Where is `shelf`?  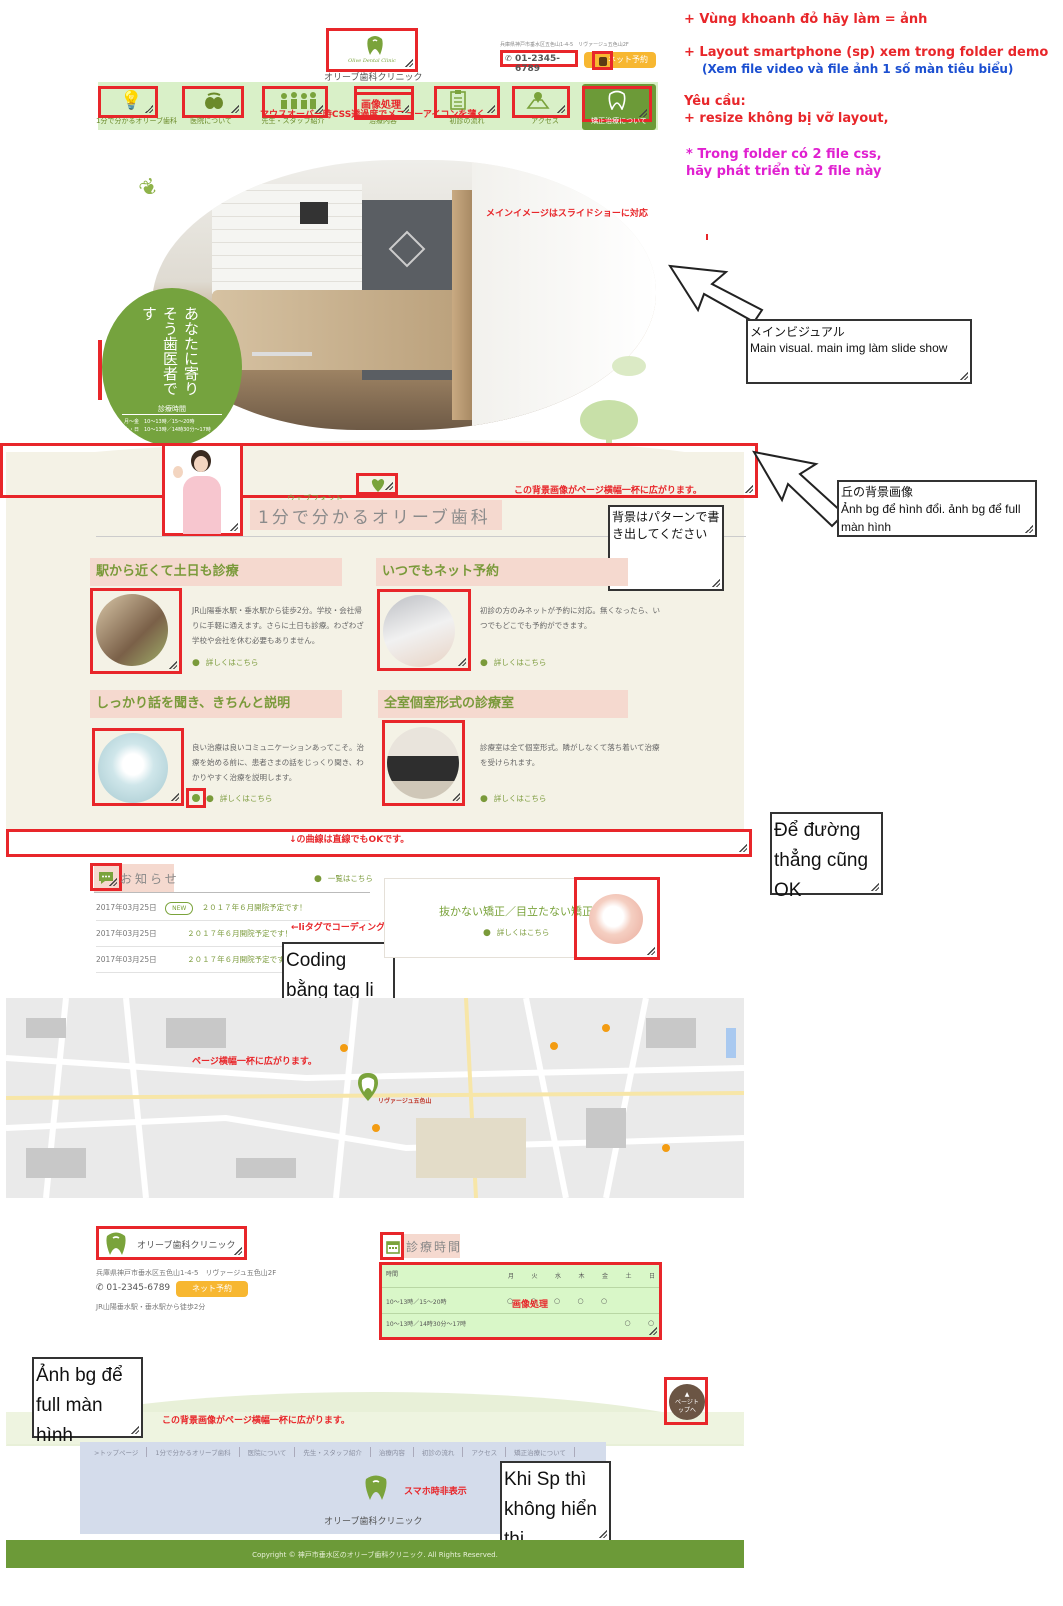
shelf is located at coordinates (282, 354).